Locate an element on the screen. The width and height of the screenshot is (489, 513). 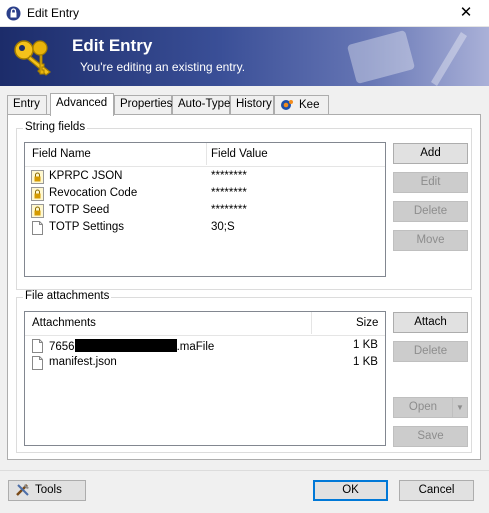
keepass-lock-icon is located at coordinates (13, 13).